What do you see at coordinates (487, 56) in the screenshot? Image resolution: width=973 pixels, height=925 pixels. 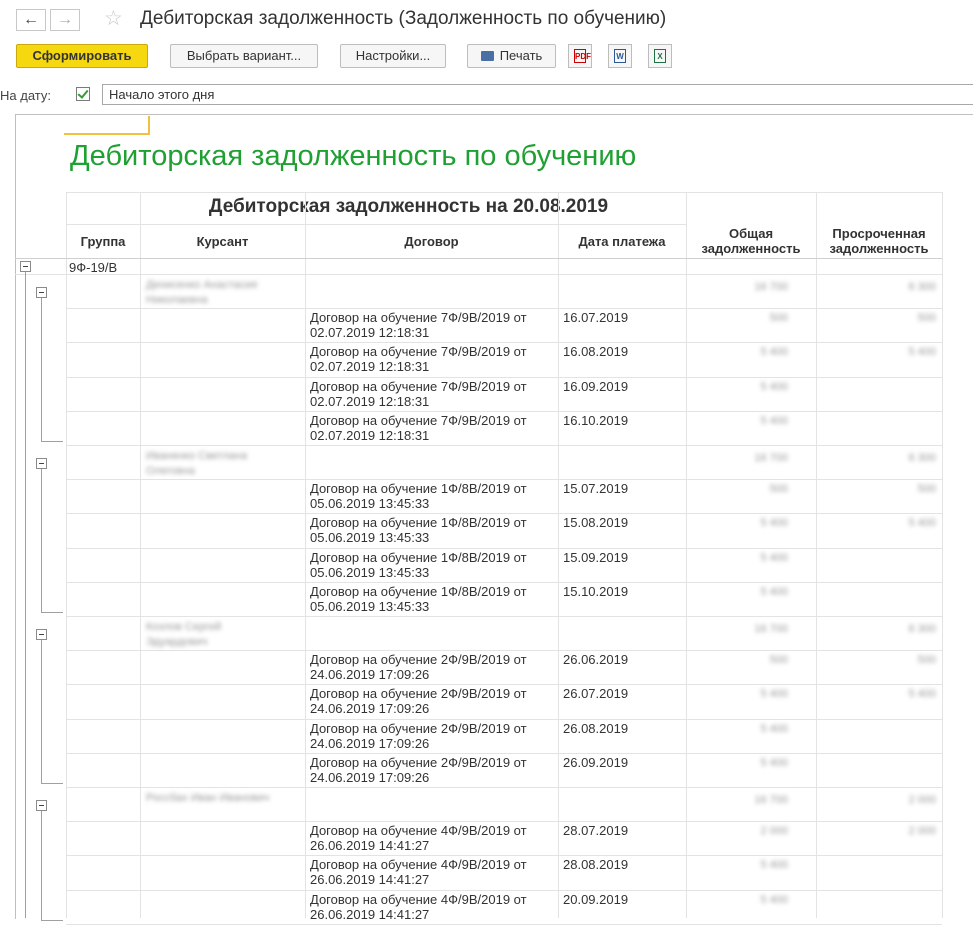 I see `printer-icon` at bounding box center [487, 56].